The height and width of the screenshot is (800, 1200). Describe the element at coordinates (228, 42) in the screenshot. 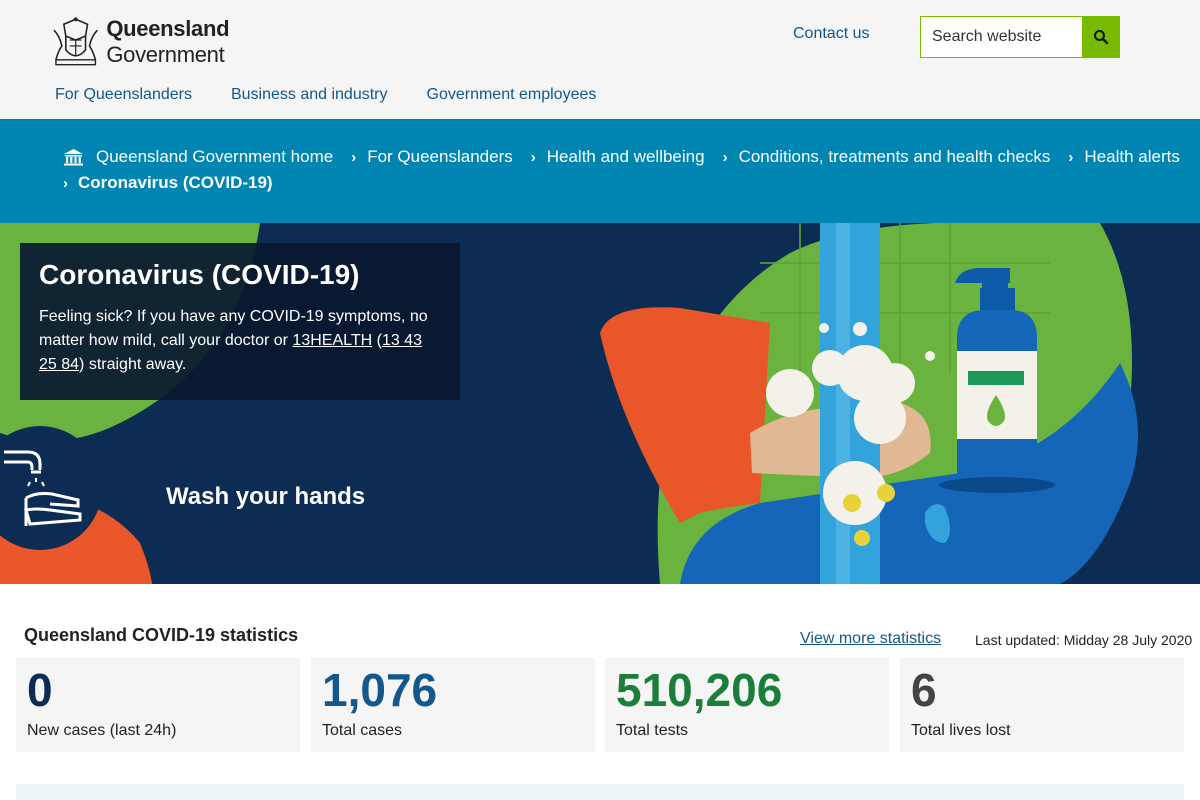

I see `logo-wordmark: Queensland Government` at that location.